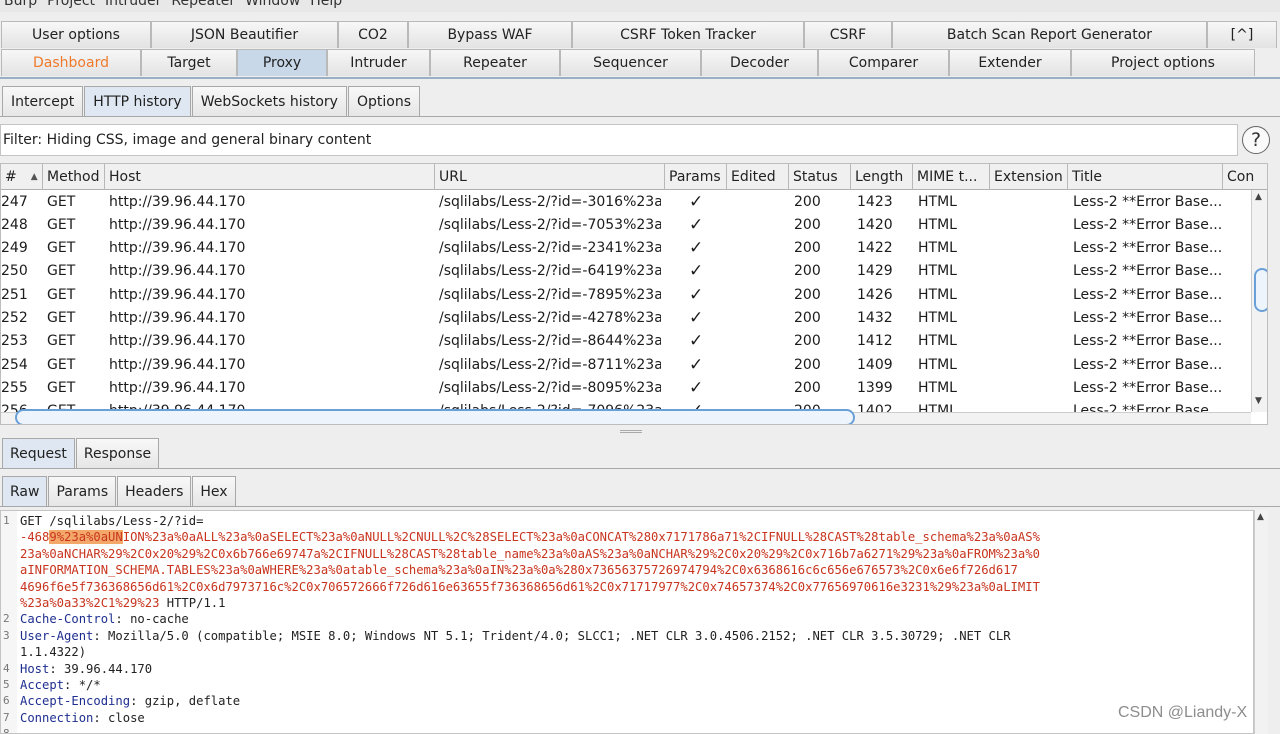 The image size is (1280, 734). Describe the element at coordinates (6, 730) in the screenshot. I see `line-number: 8` at that location.